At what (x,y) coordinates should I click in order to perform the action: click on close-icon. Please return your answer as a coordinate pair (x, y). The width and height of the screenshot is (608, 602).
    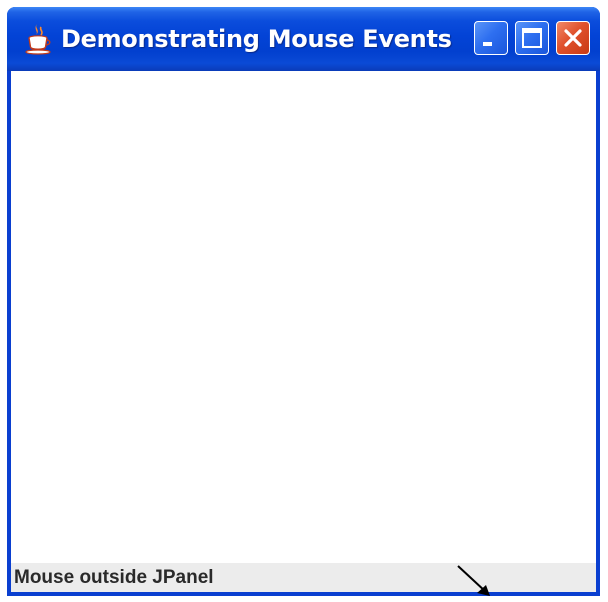
    Looking at the image, I should click on (573, 38).